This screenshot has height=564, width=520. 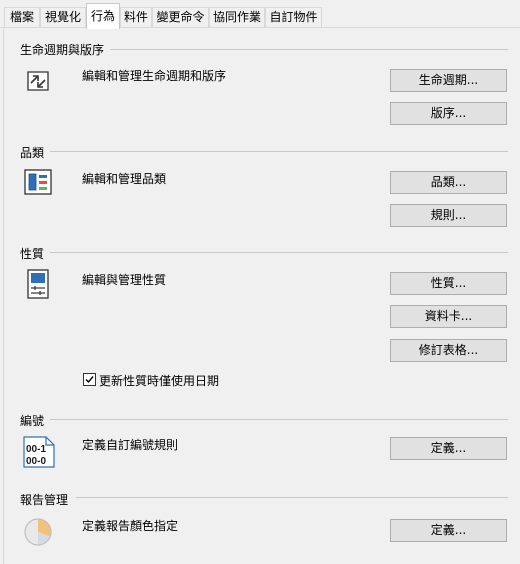 What do you see at coordinates (63, 17) in the screenshot?
I see `tab-visualization: 視覺化` at bounding box center [63, 17].